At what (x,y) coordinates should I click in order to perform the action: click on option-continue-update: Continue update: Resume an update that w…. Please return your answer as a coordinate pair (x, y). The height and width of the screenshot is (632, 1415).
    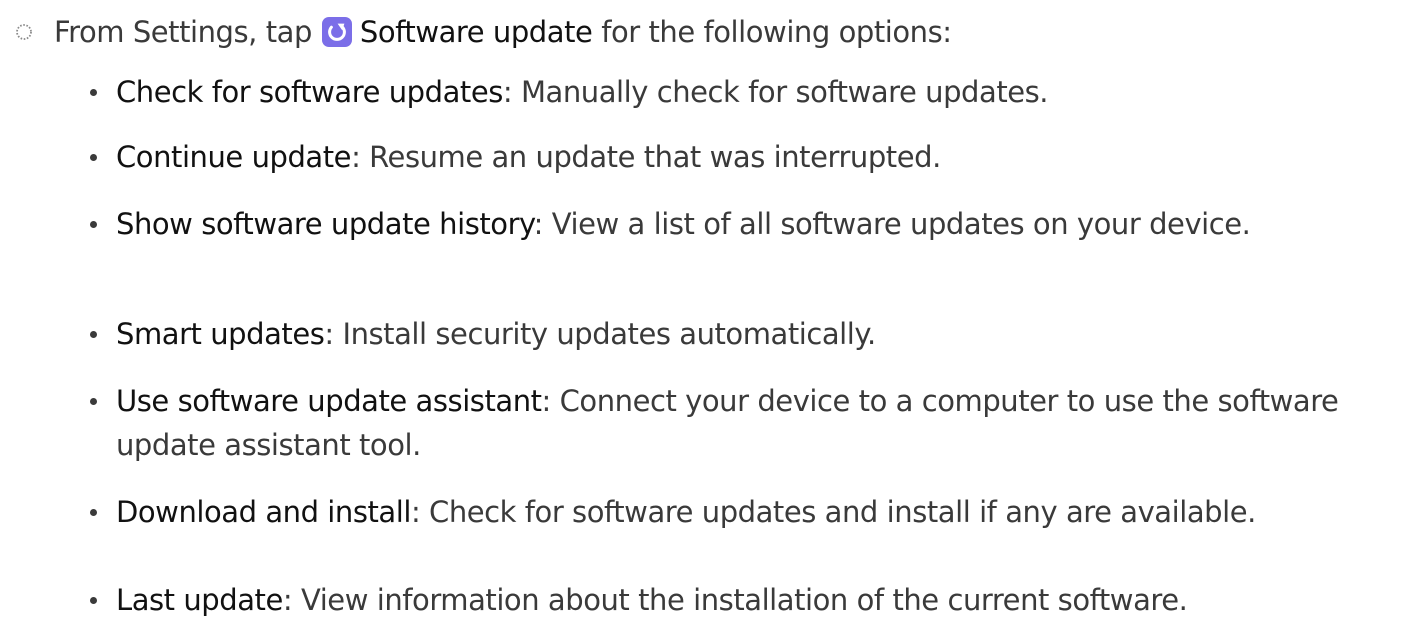
    Looking at the image, I should click on (748, 157).